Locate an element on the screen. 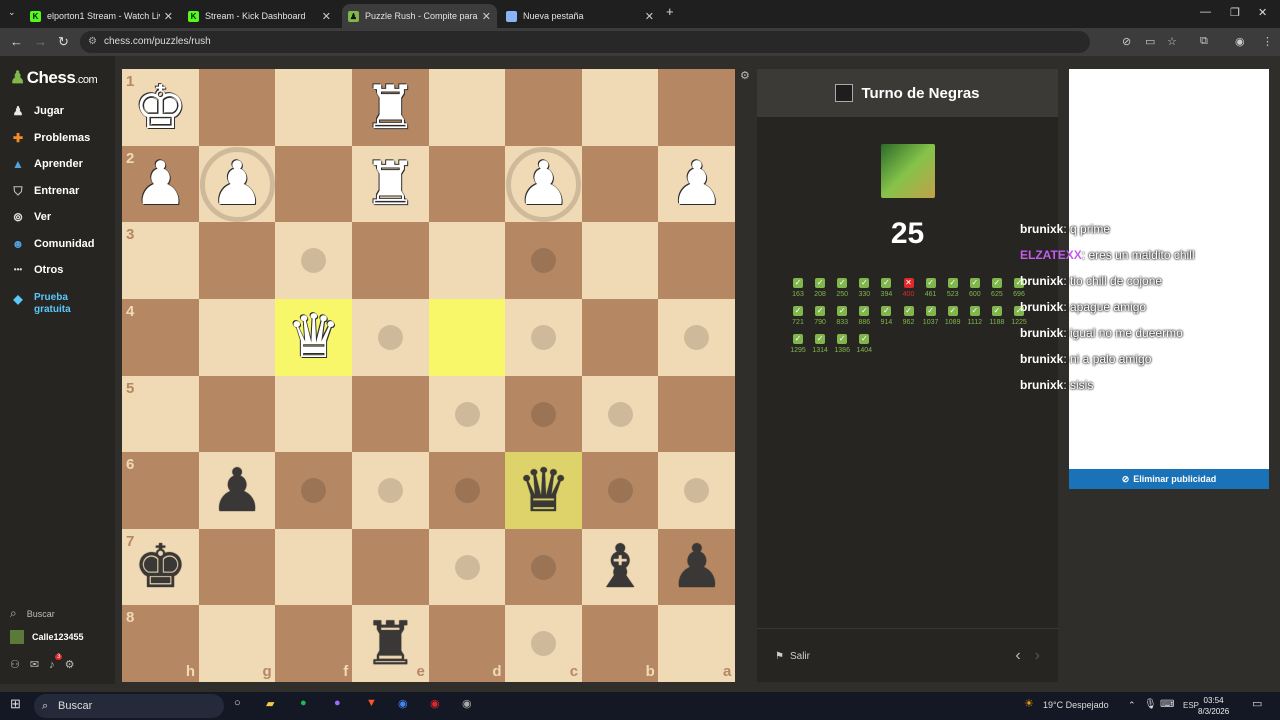  keyboard-icon: ⌨ is located at coordinates (1167, 704).